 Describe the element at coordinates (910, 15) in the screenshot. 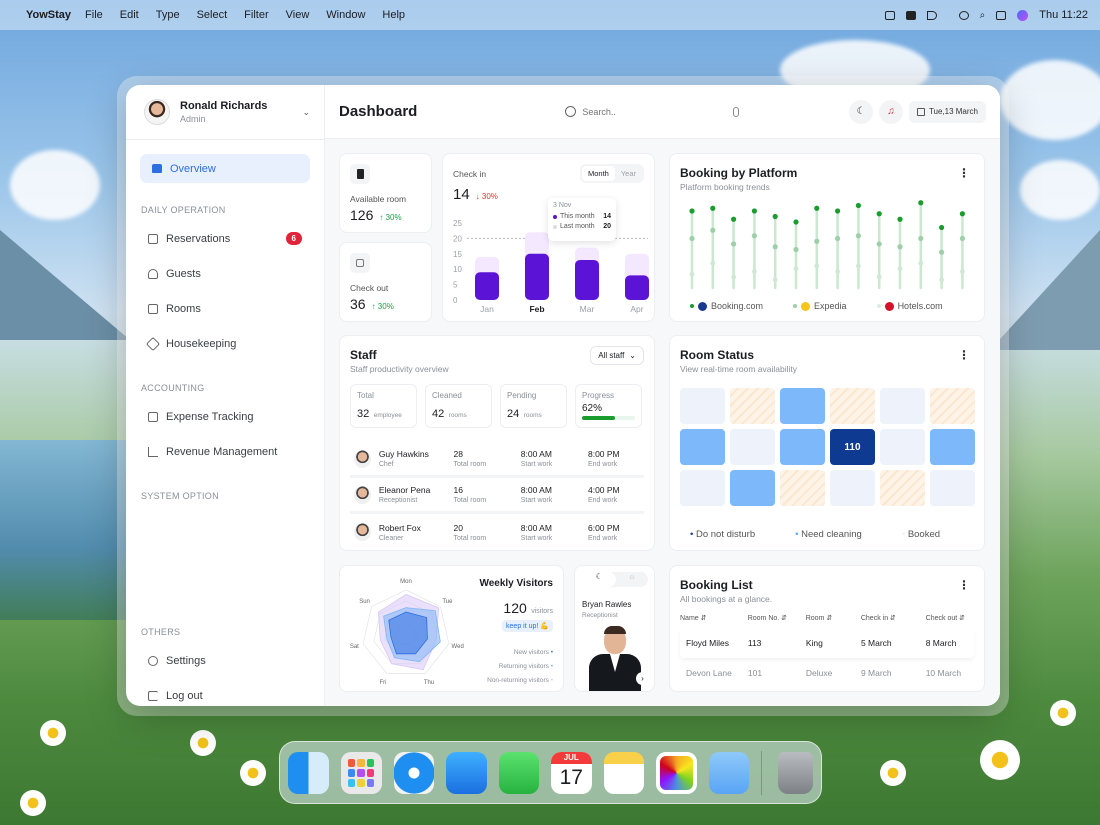

I see `a-icon` at that location.